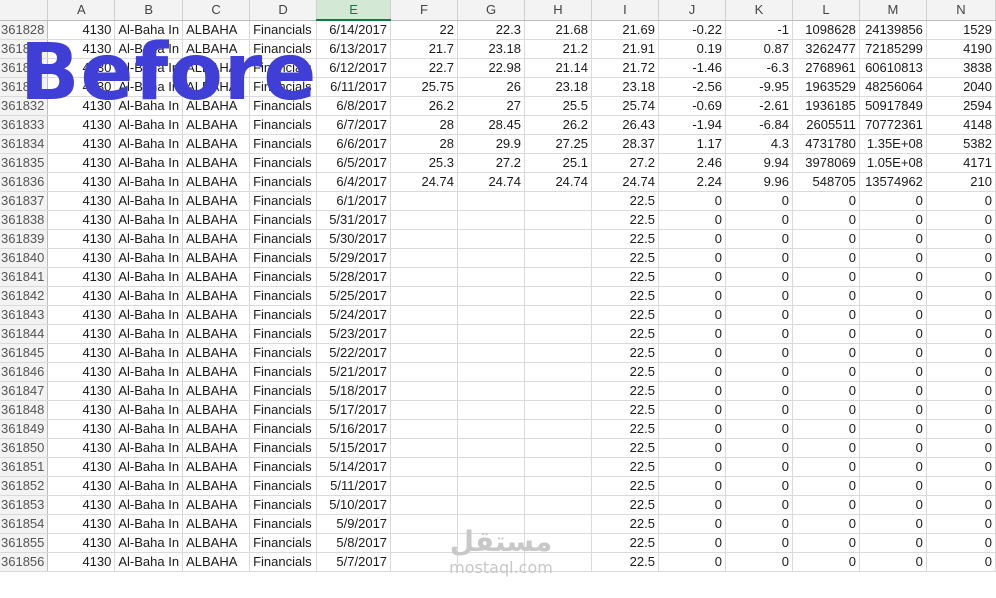 This screenshot has width=996, height=598. Describe the element at coordinates (354, 334) in the screenshot. I see `cell-e: 5/23/2017` at that location.